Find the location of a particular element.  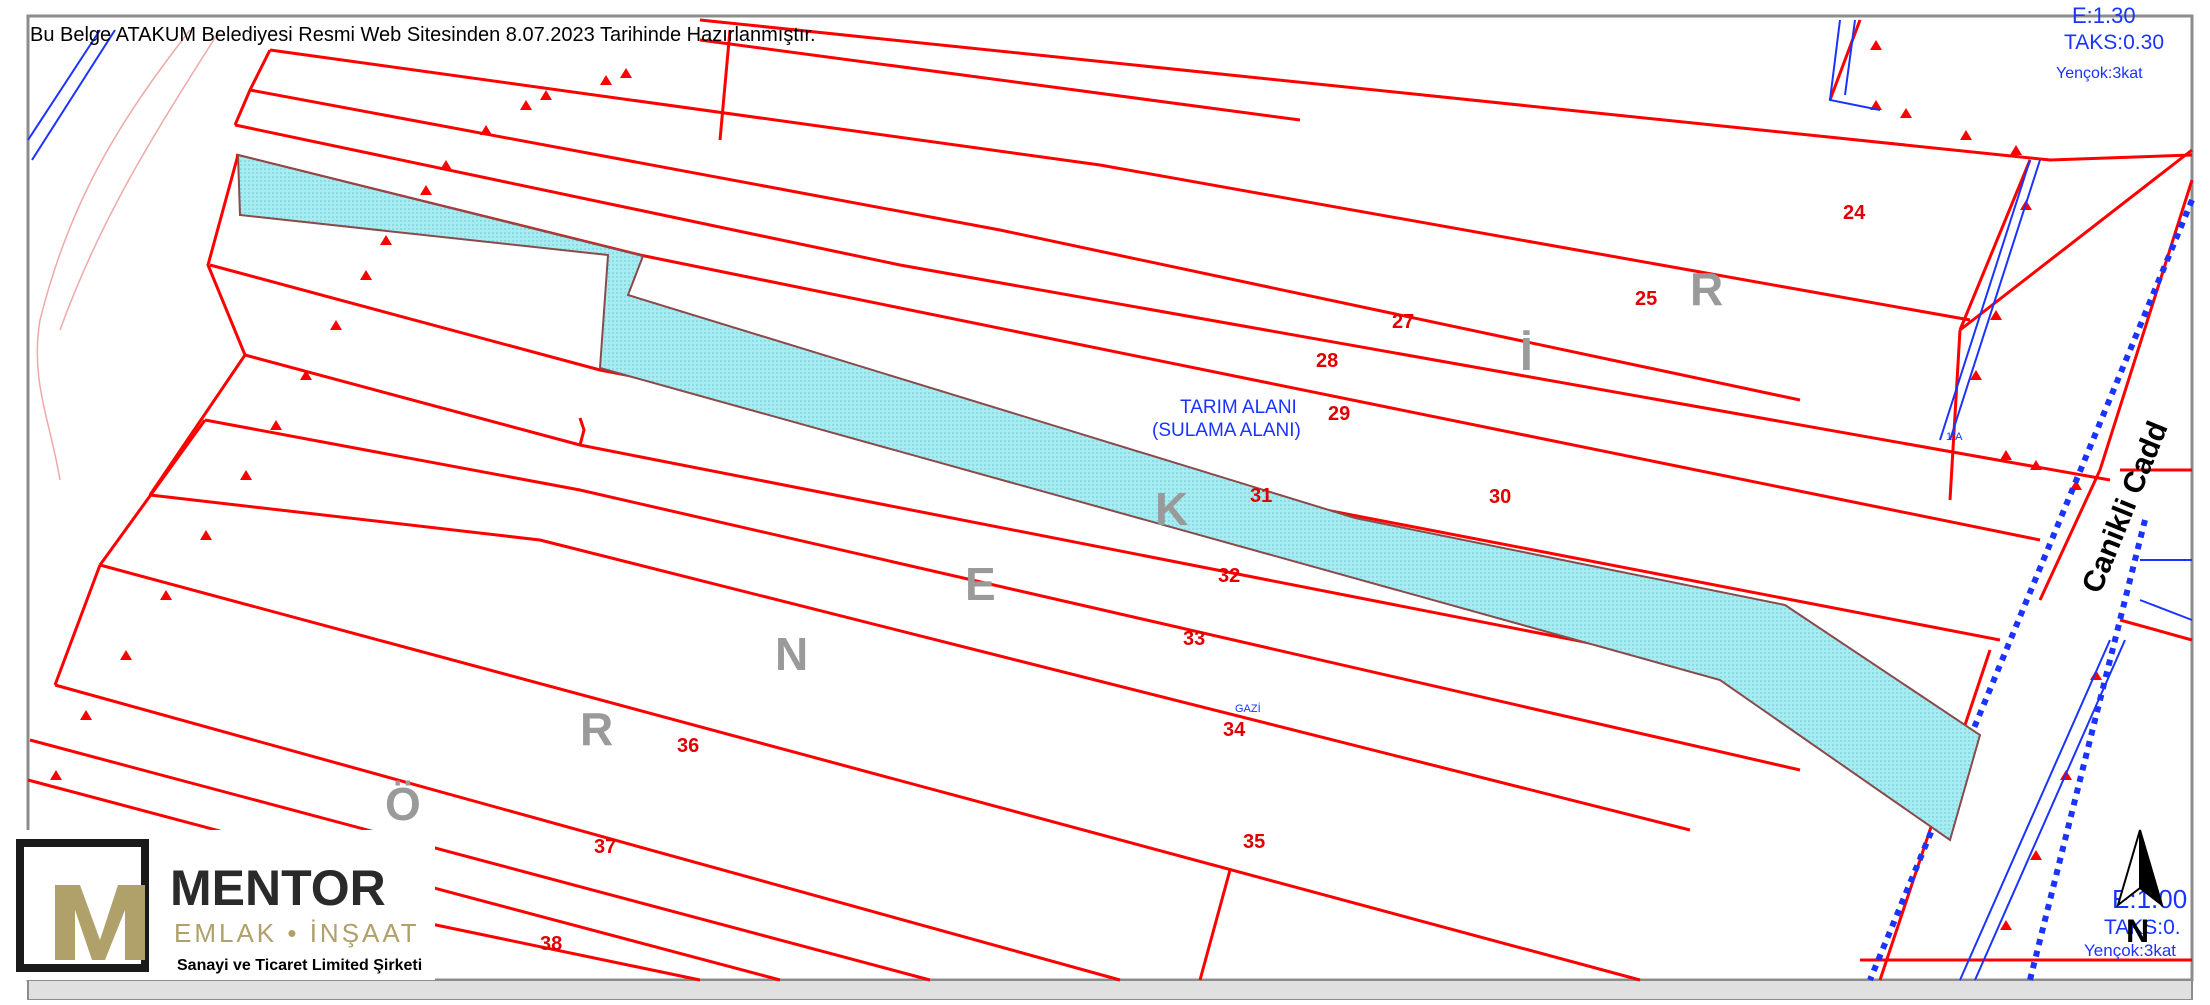

parcel-number: 30 is located at coordinates (1500, 497).